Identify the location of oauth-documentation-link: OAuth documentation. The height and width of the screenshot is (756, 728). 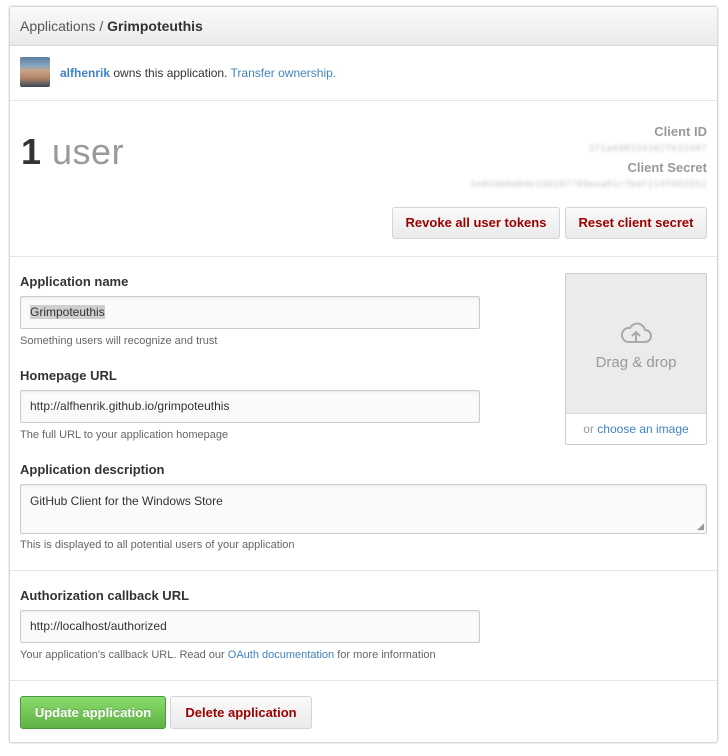
(281, 655).